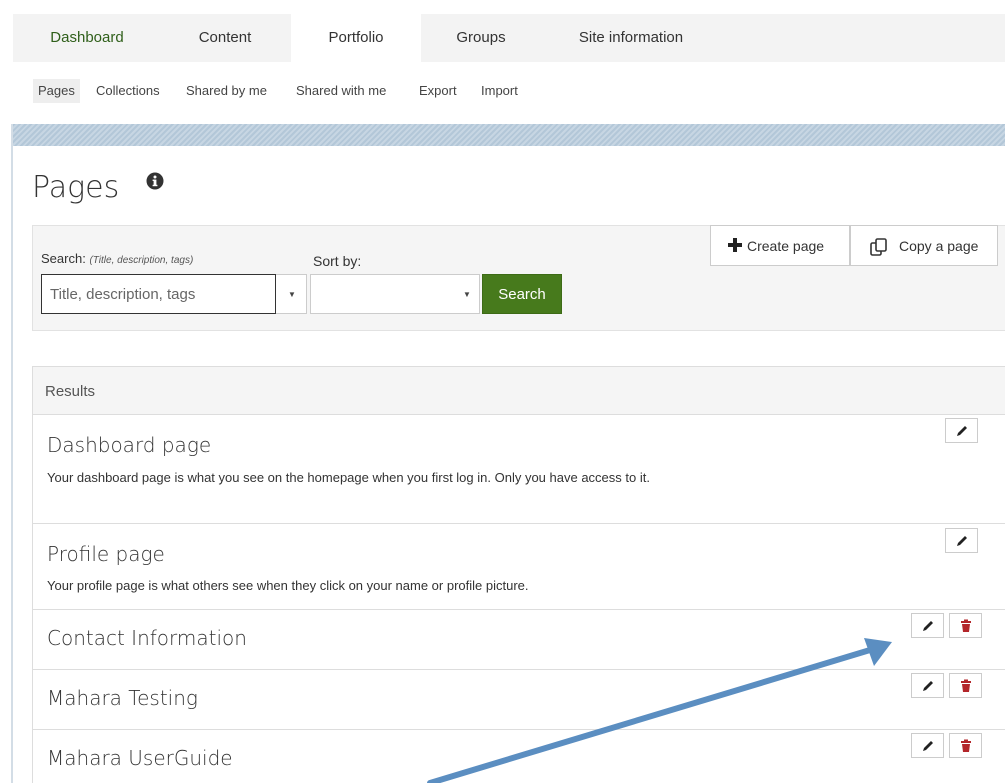 This screenshot has width=1005, height=784. I want to click on copy-page-button: Copy a page, so click(924, 245).